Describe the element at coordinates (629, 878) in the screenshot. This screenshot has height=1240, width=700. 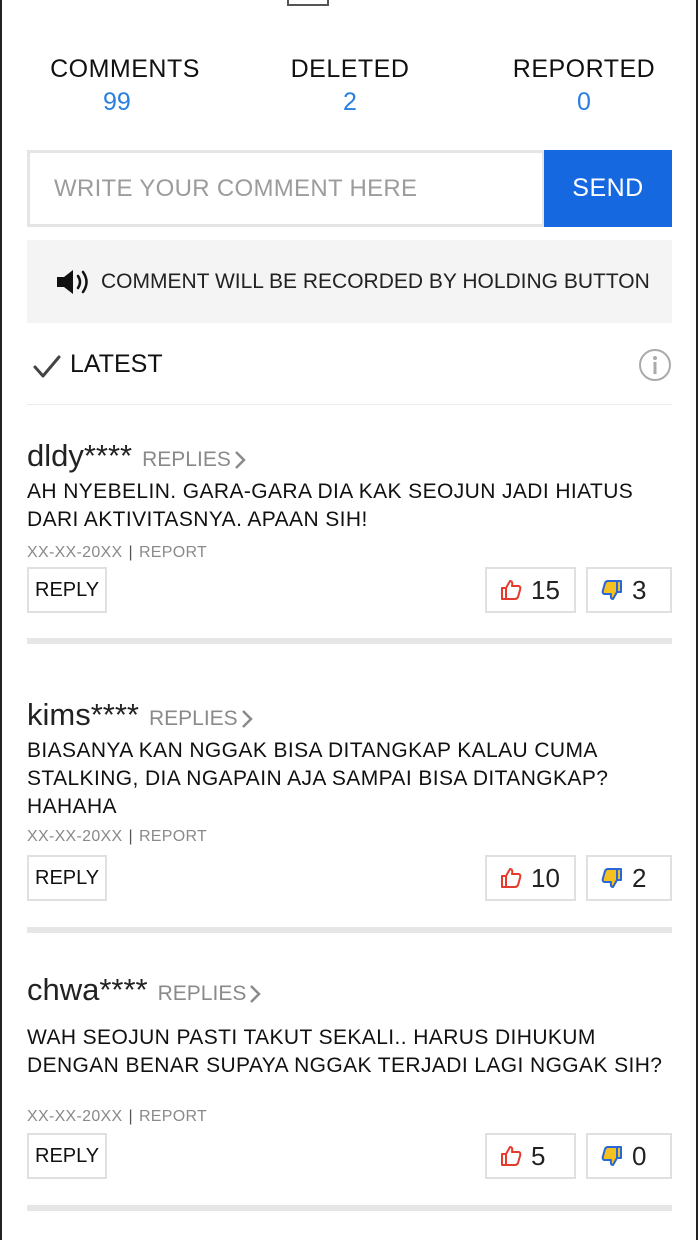
I see `dislike-button: 2` at that location.